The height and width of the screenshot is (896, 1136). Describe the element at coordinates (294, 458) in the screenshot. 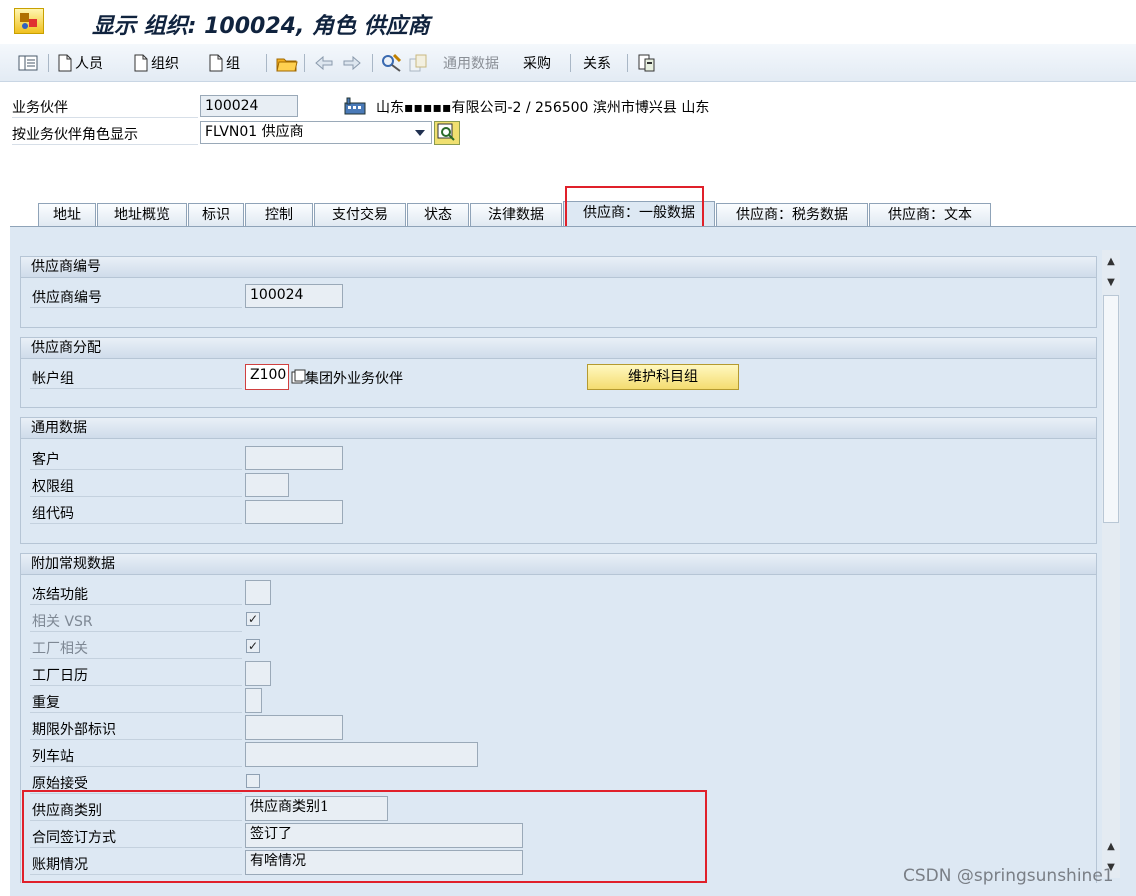

I see `customer-field` at that location.